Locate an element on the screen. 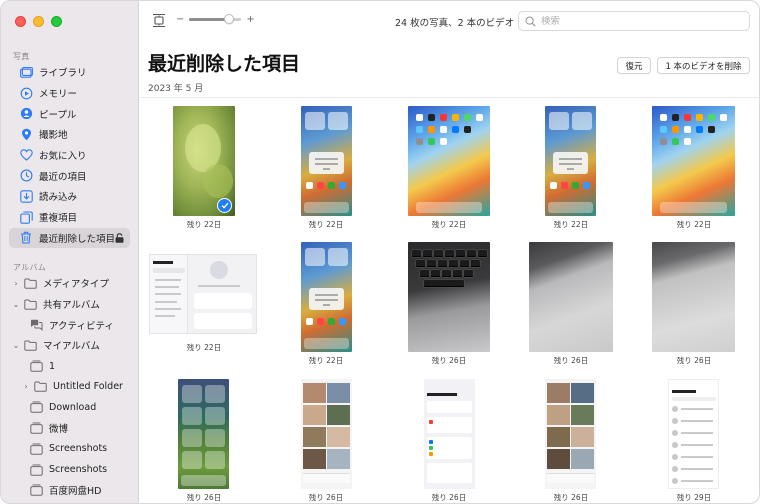  sidebar-item-weibo: 微博 is located at coordinates (69, 428).